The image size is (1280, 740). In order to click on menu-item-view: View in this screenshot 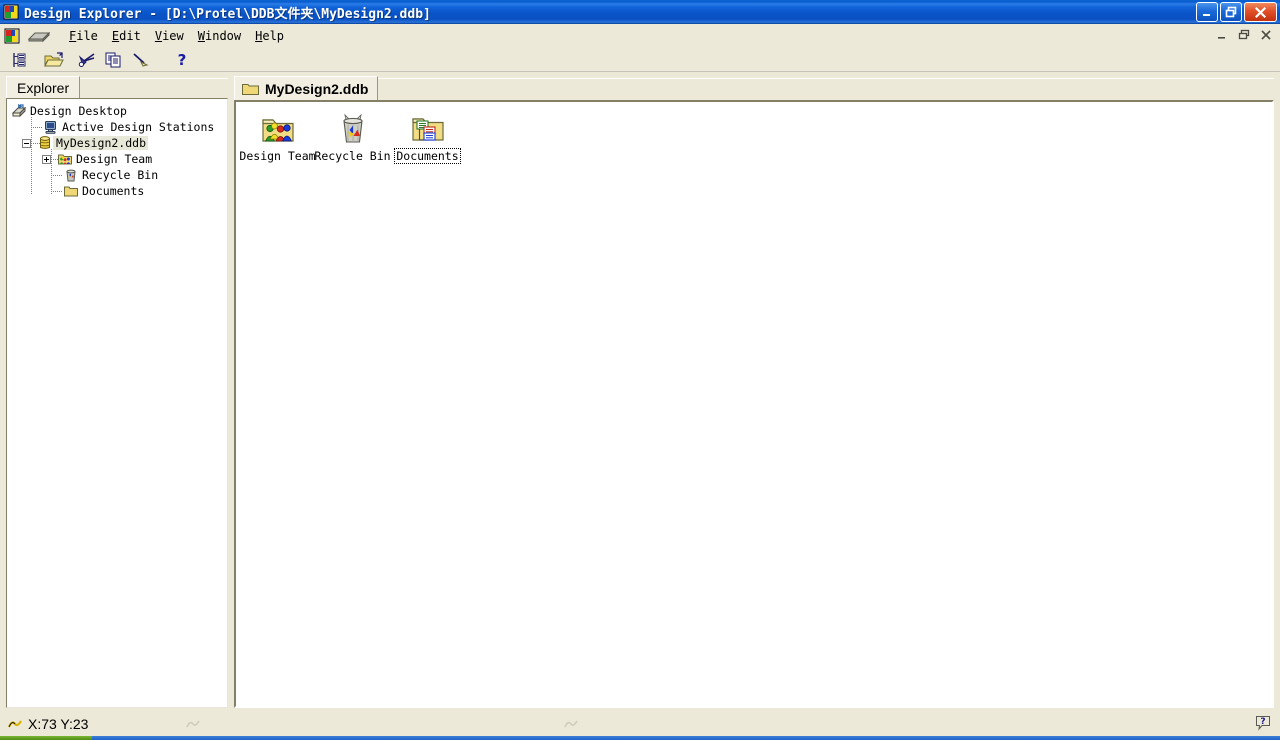, I will do `click(169, 36)`.